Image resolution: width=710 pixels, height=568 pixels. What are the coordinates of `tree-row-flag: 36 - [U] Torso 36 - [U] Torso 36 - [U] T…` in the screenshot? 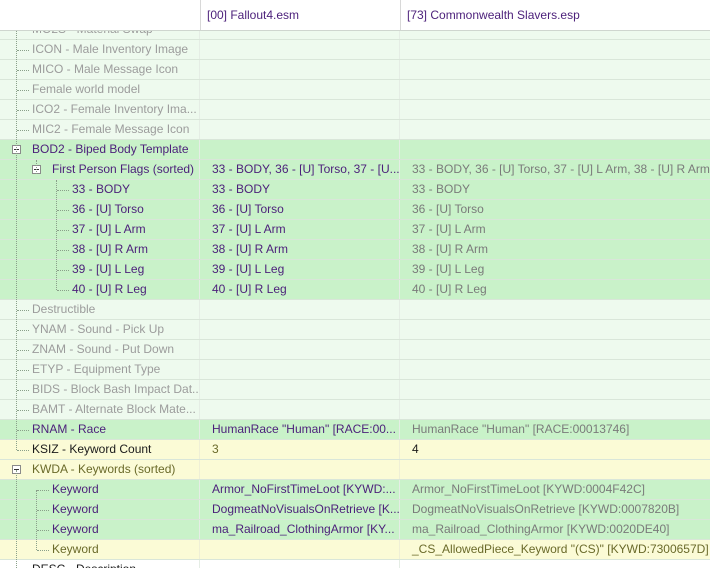 It's located at (355, 210).